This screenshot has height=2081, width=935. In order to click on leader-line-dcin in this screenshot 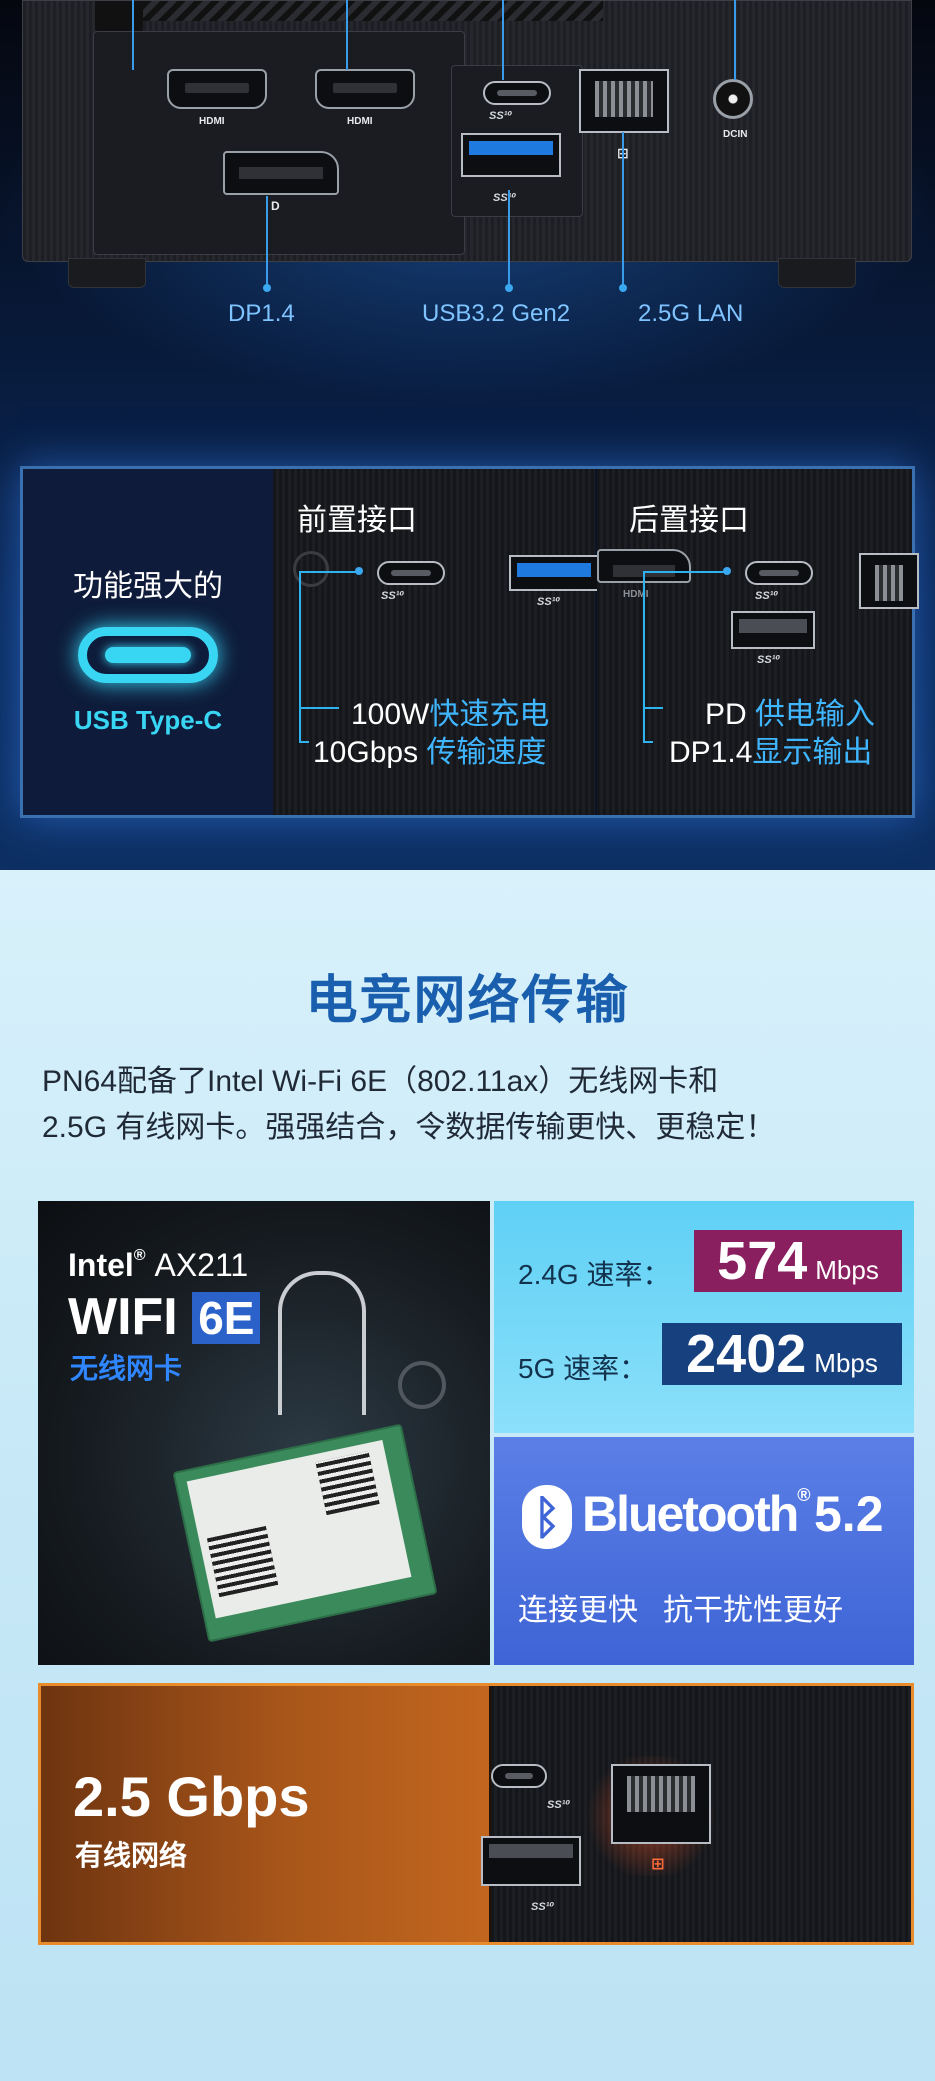, I will do `click(735, 40)`.